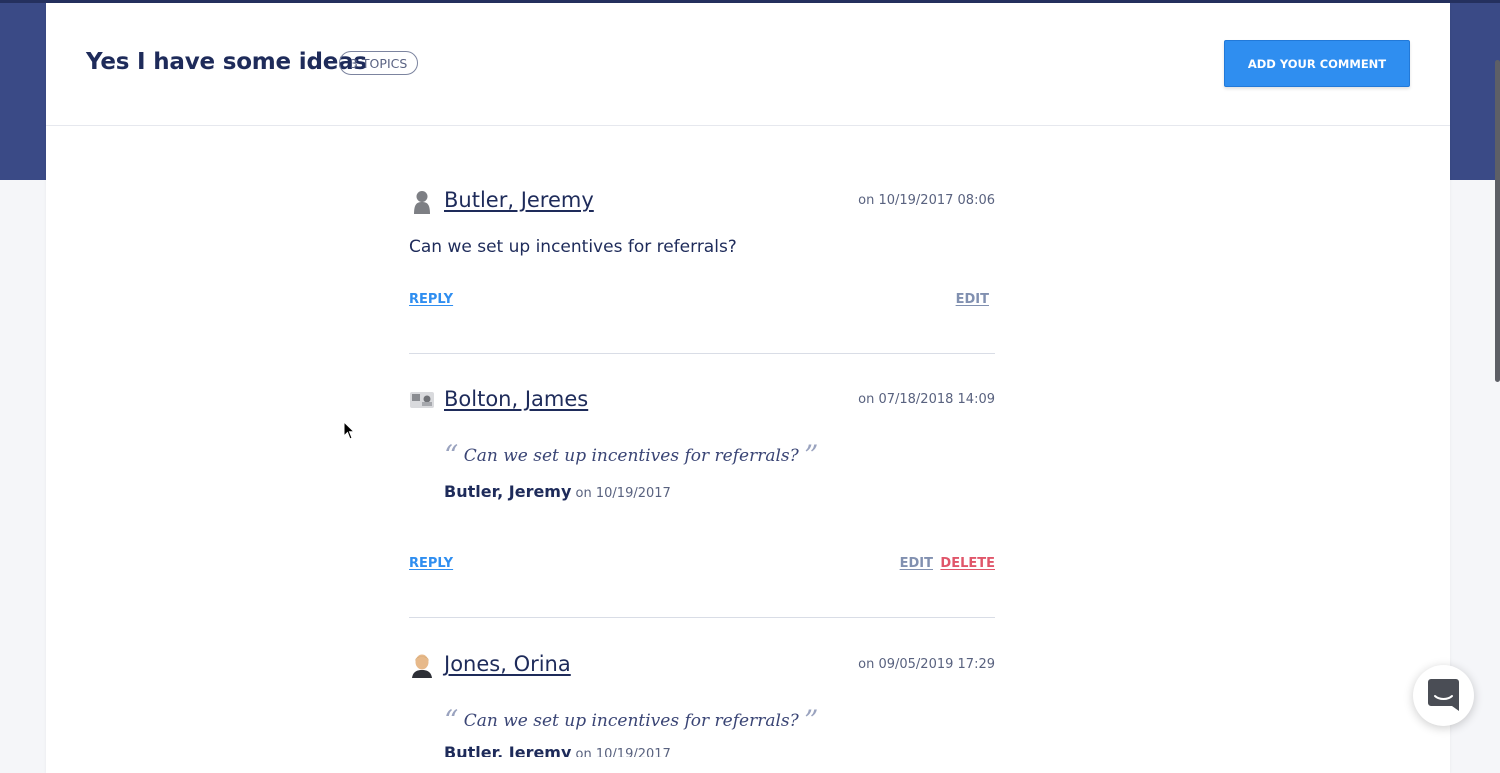 The image size is (1500, 773). I want to click on default-user-silhouette-icon, so click(422, 201).